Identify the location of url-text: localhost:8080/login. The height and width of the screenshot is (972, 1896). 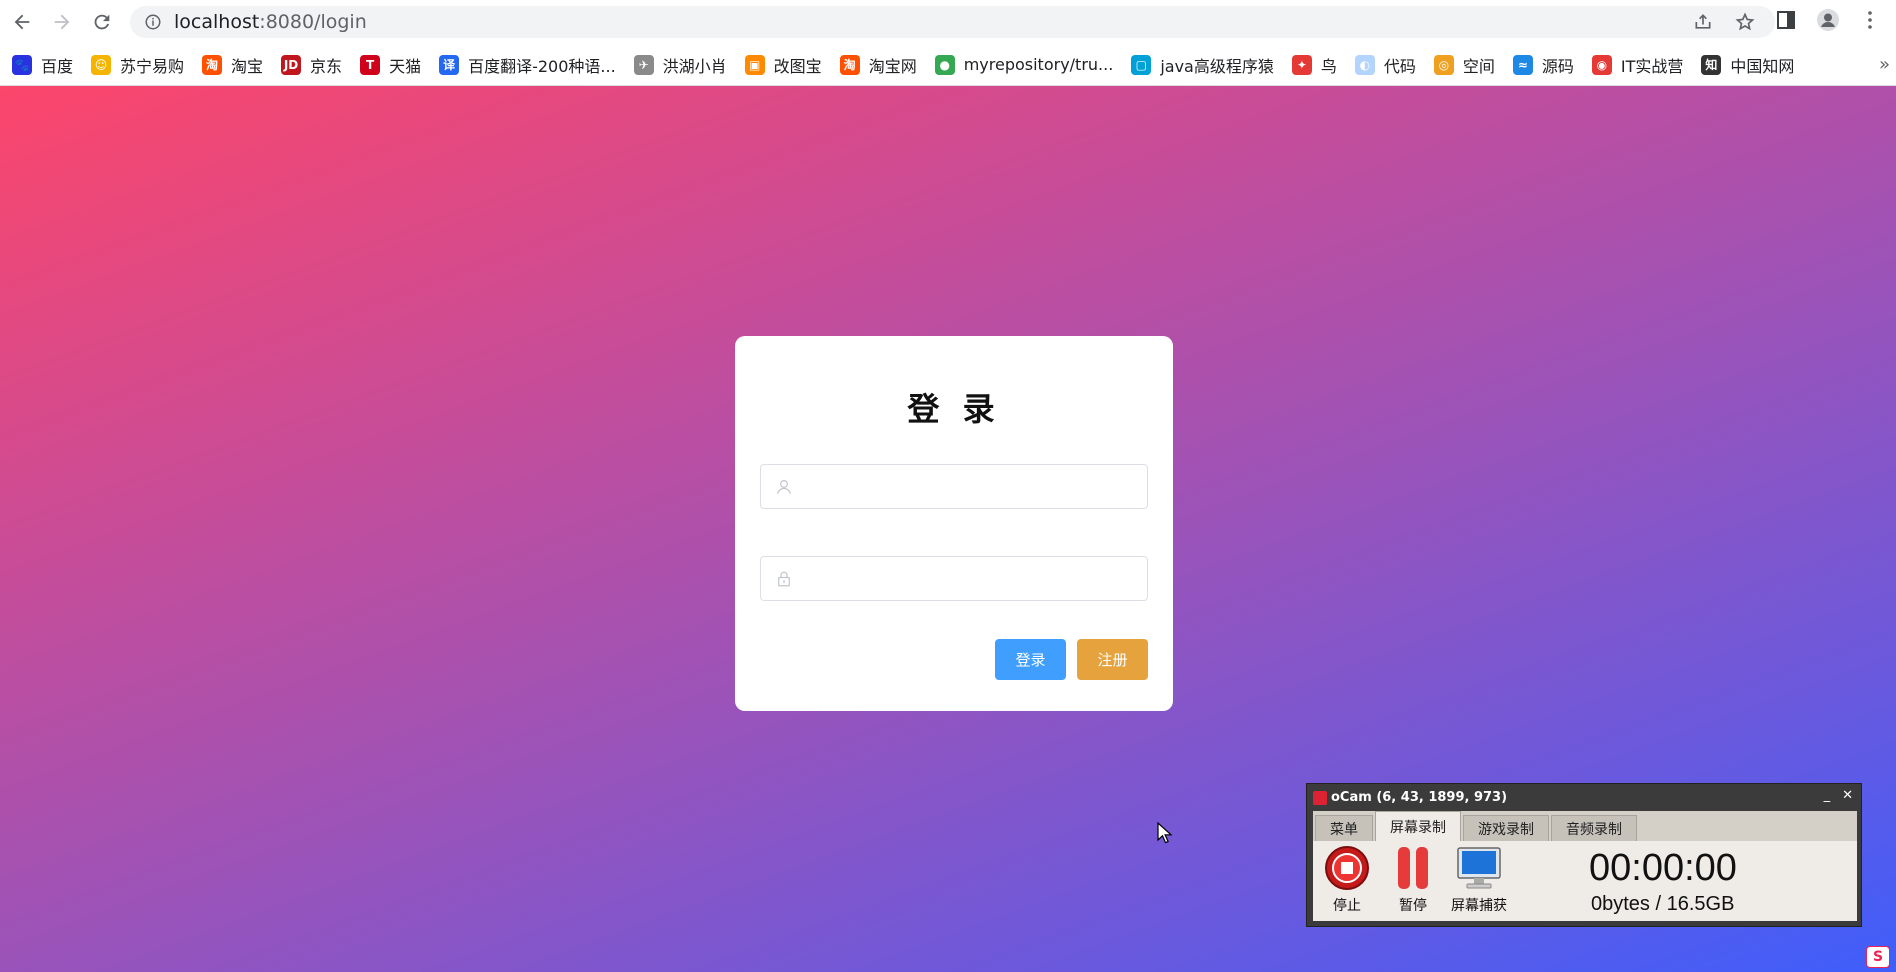
(270, 22).